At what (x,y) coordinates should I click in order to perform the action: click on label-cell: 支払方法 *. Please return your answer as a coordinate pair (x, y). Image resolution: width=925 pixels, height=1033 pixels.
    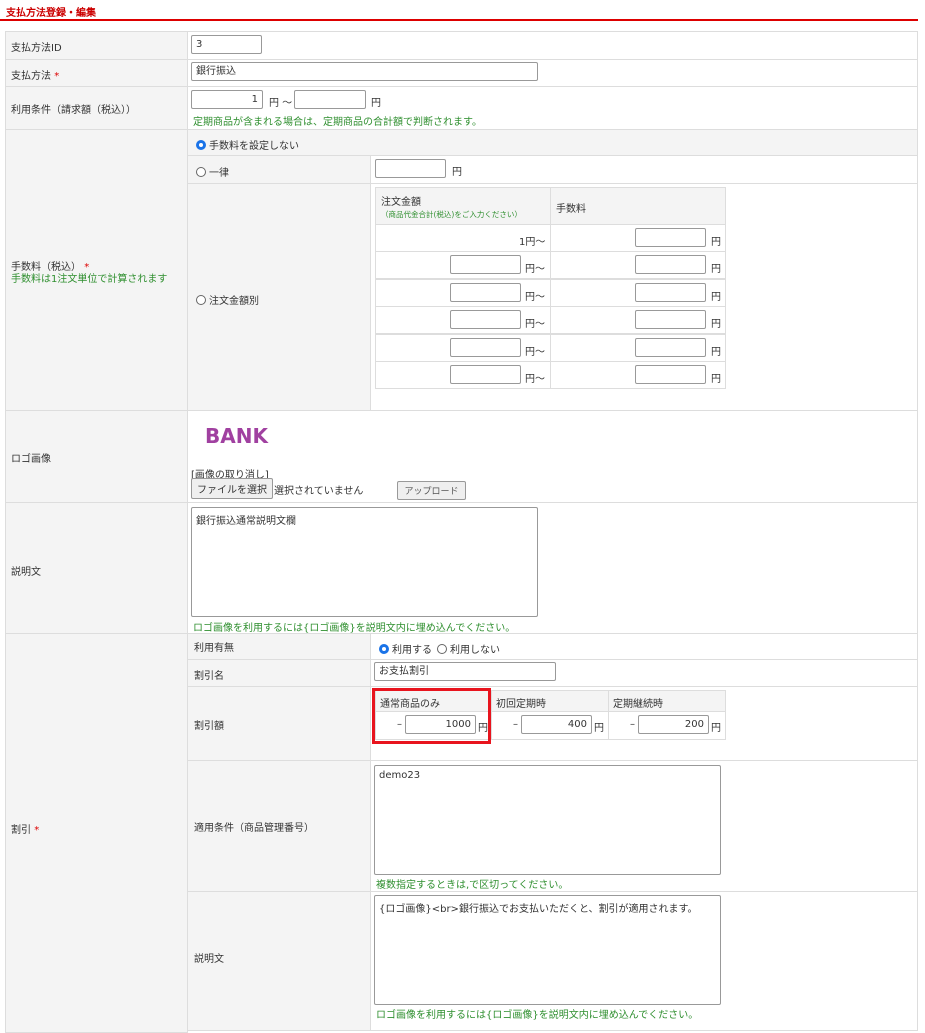
    Looking at the image, I should click on (96, 73).